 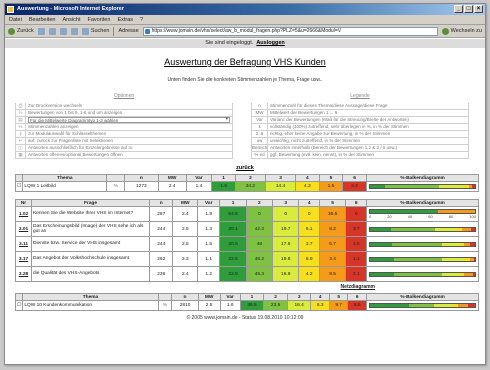 I want to click on rating-5-cell: 35.5, so click(x=332, y=214).